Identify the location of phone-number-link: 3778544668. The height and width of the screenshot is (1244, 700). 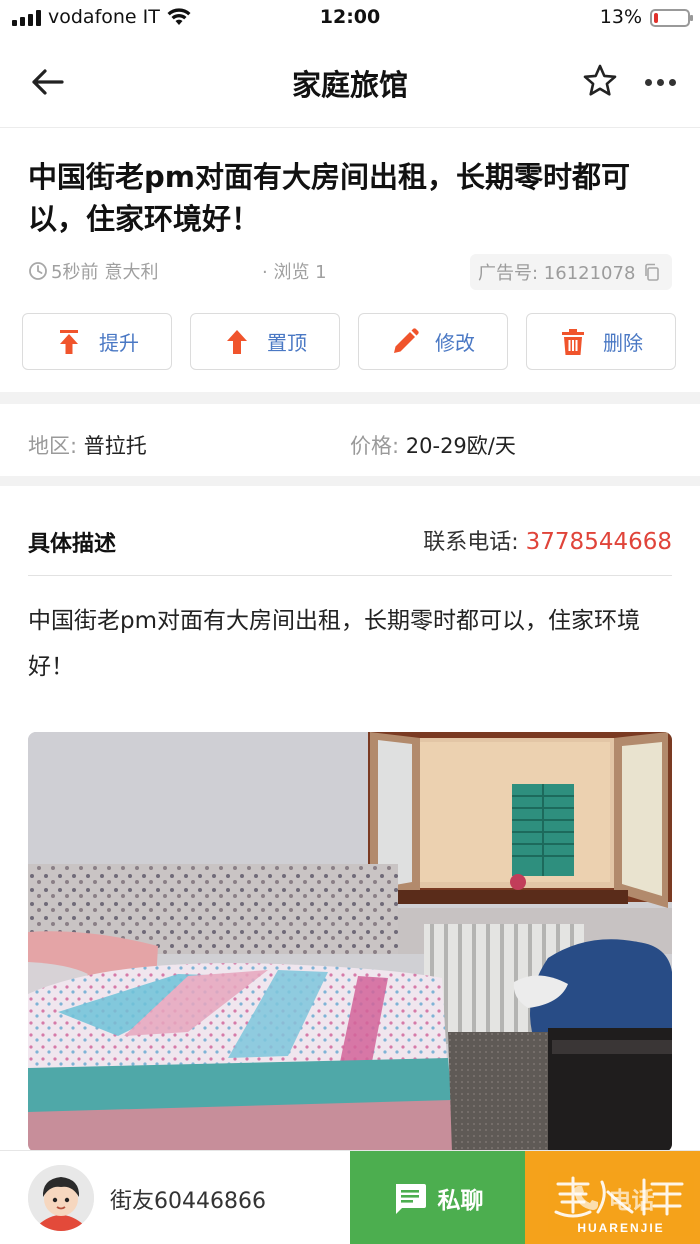
(599, 542).